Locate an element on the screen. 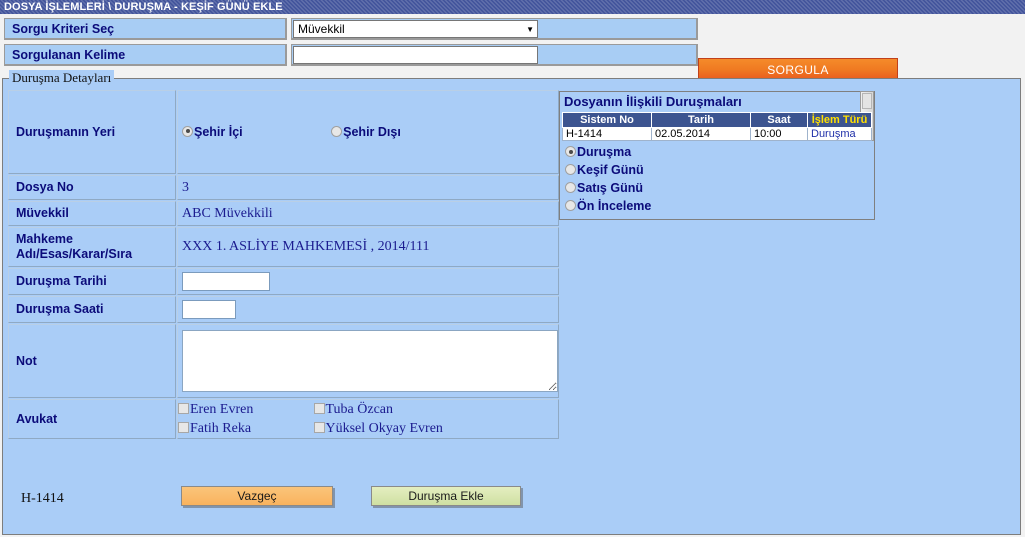 This screenshot has height=537, width=1025. search-keyword-input is located at coordinates (415, 55).